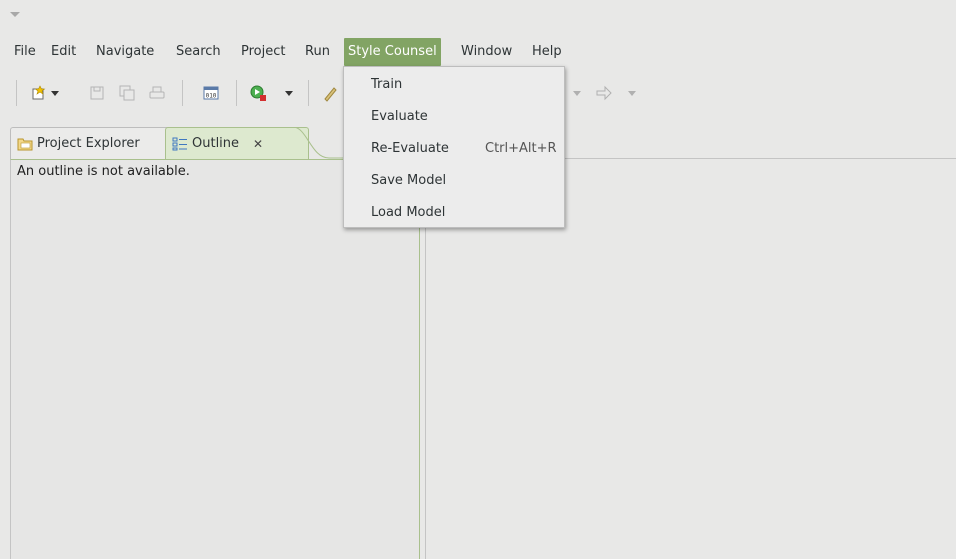  What do you see at coordinates (577, 93) in the screenshot?
I see `back-dropdown-icon` at bounding box center [577, 93].